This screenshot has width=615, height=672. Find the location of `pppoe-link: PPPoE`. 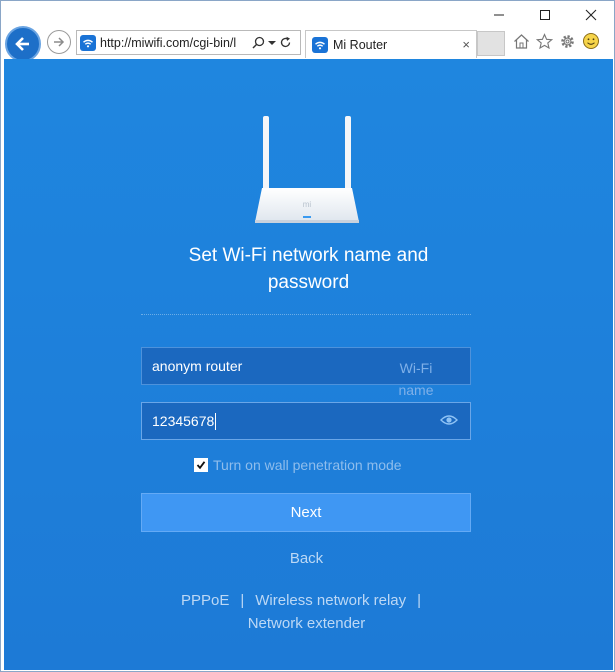

pppoe-link: PPPoE is located at coordinates (205, 600).